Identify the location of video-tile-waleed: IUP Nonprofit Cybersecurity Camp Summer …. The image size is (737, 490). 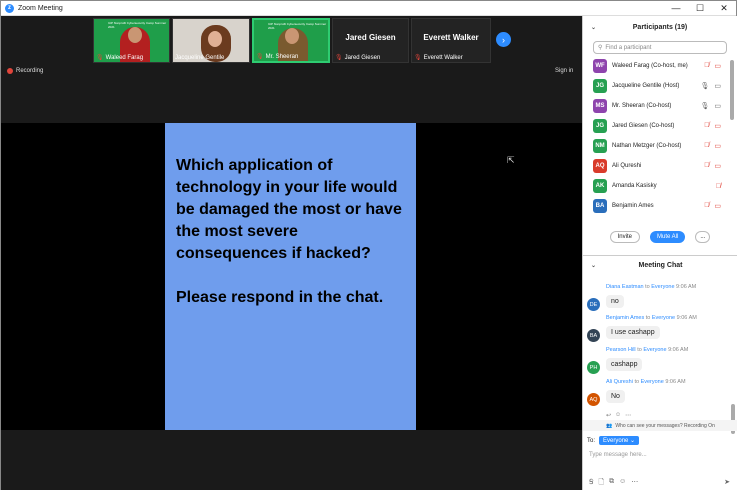
(131, 40).